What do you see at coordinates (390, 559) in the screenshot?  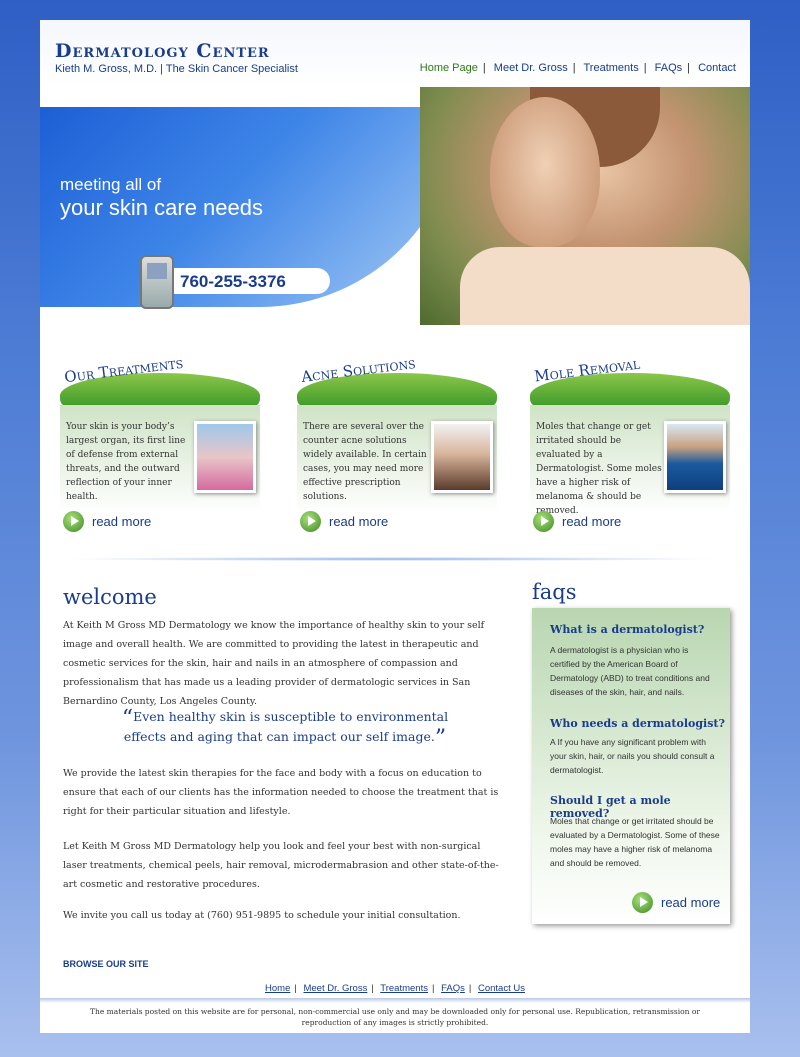 I see `section-divider` at bounding box center [390, 559].